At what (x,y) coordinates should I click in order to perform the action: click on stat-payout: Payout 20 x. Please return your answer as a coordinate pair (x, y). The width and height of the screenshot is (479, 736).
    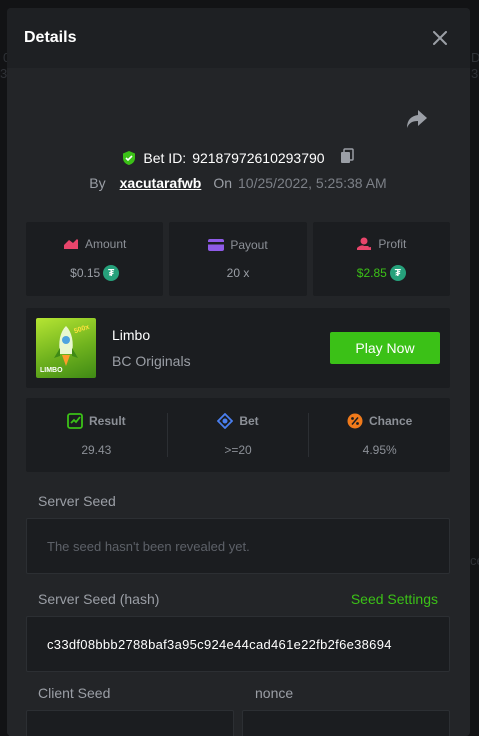
    Looking at the image, I should click on (238, 259).